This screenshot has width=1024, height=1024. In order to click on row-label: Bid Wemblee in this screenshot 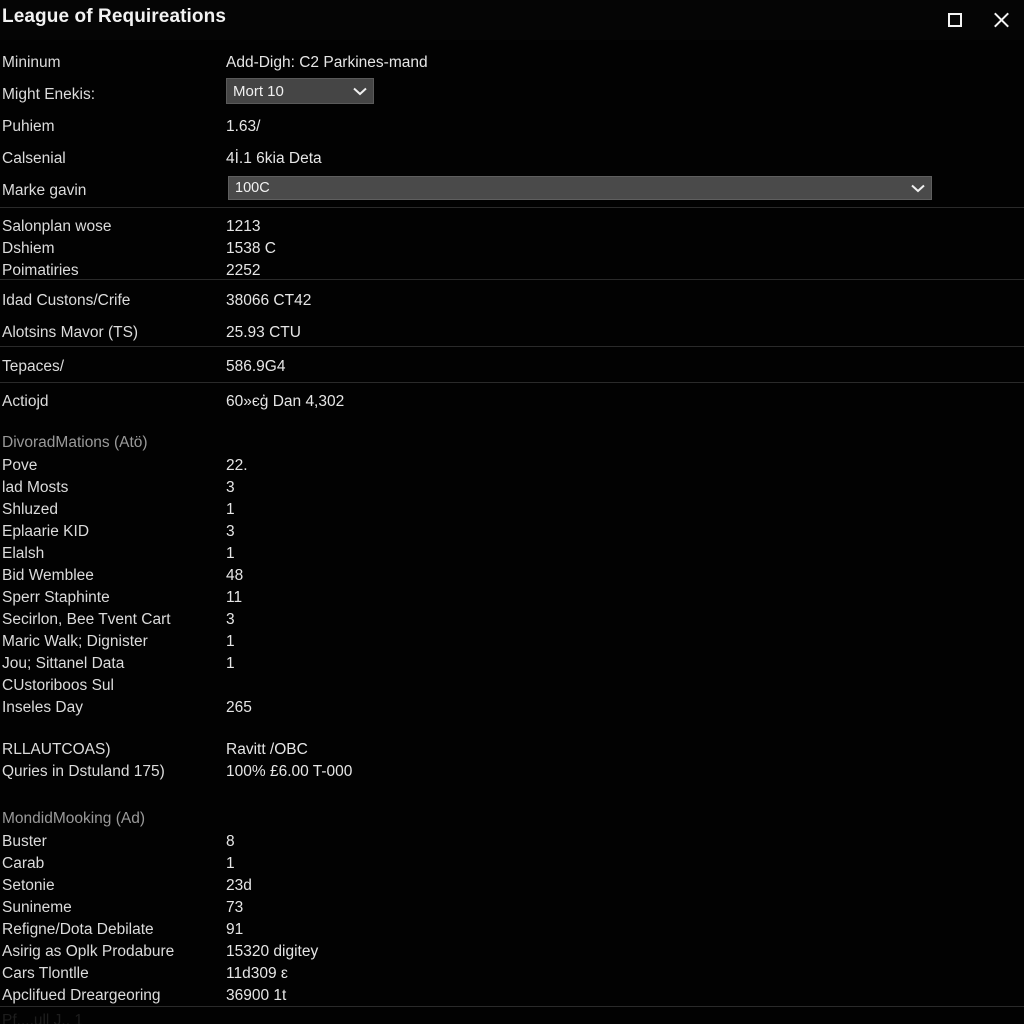, I will do `click(48, 575)`.